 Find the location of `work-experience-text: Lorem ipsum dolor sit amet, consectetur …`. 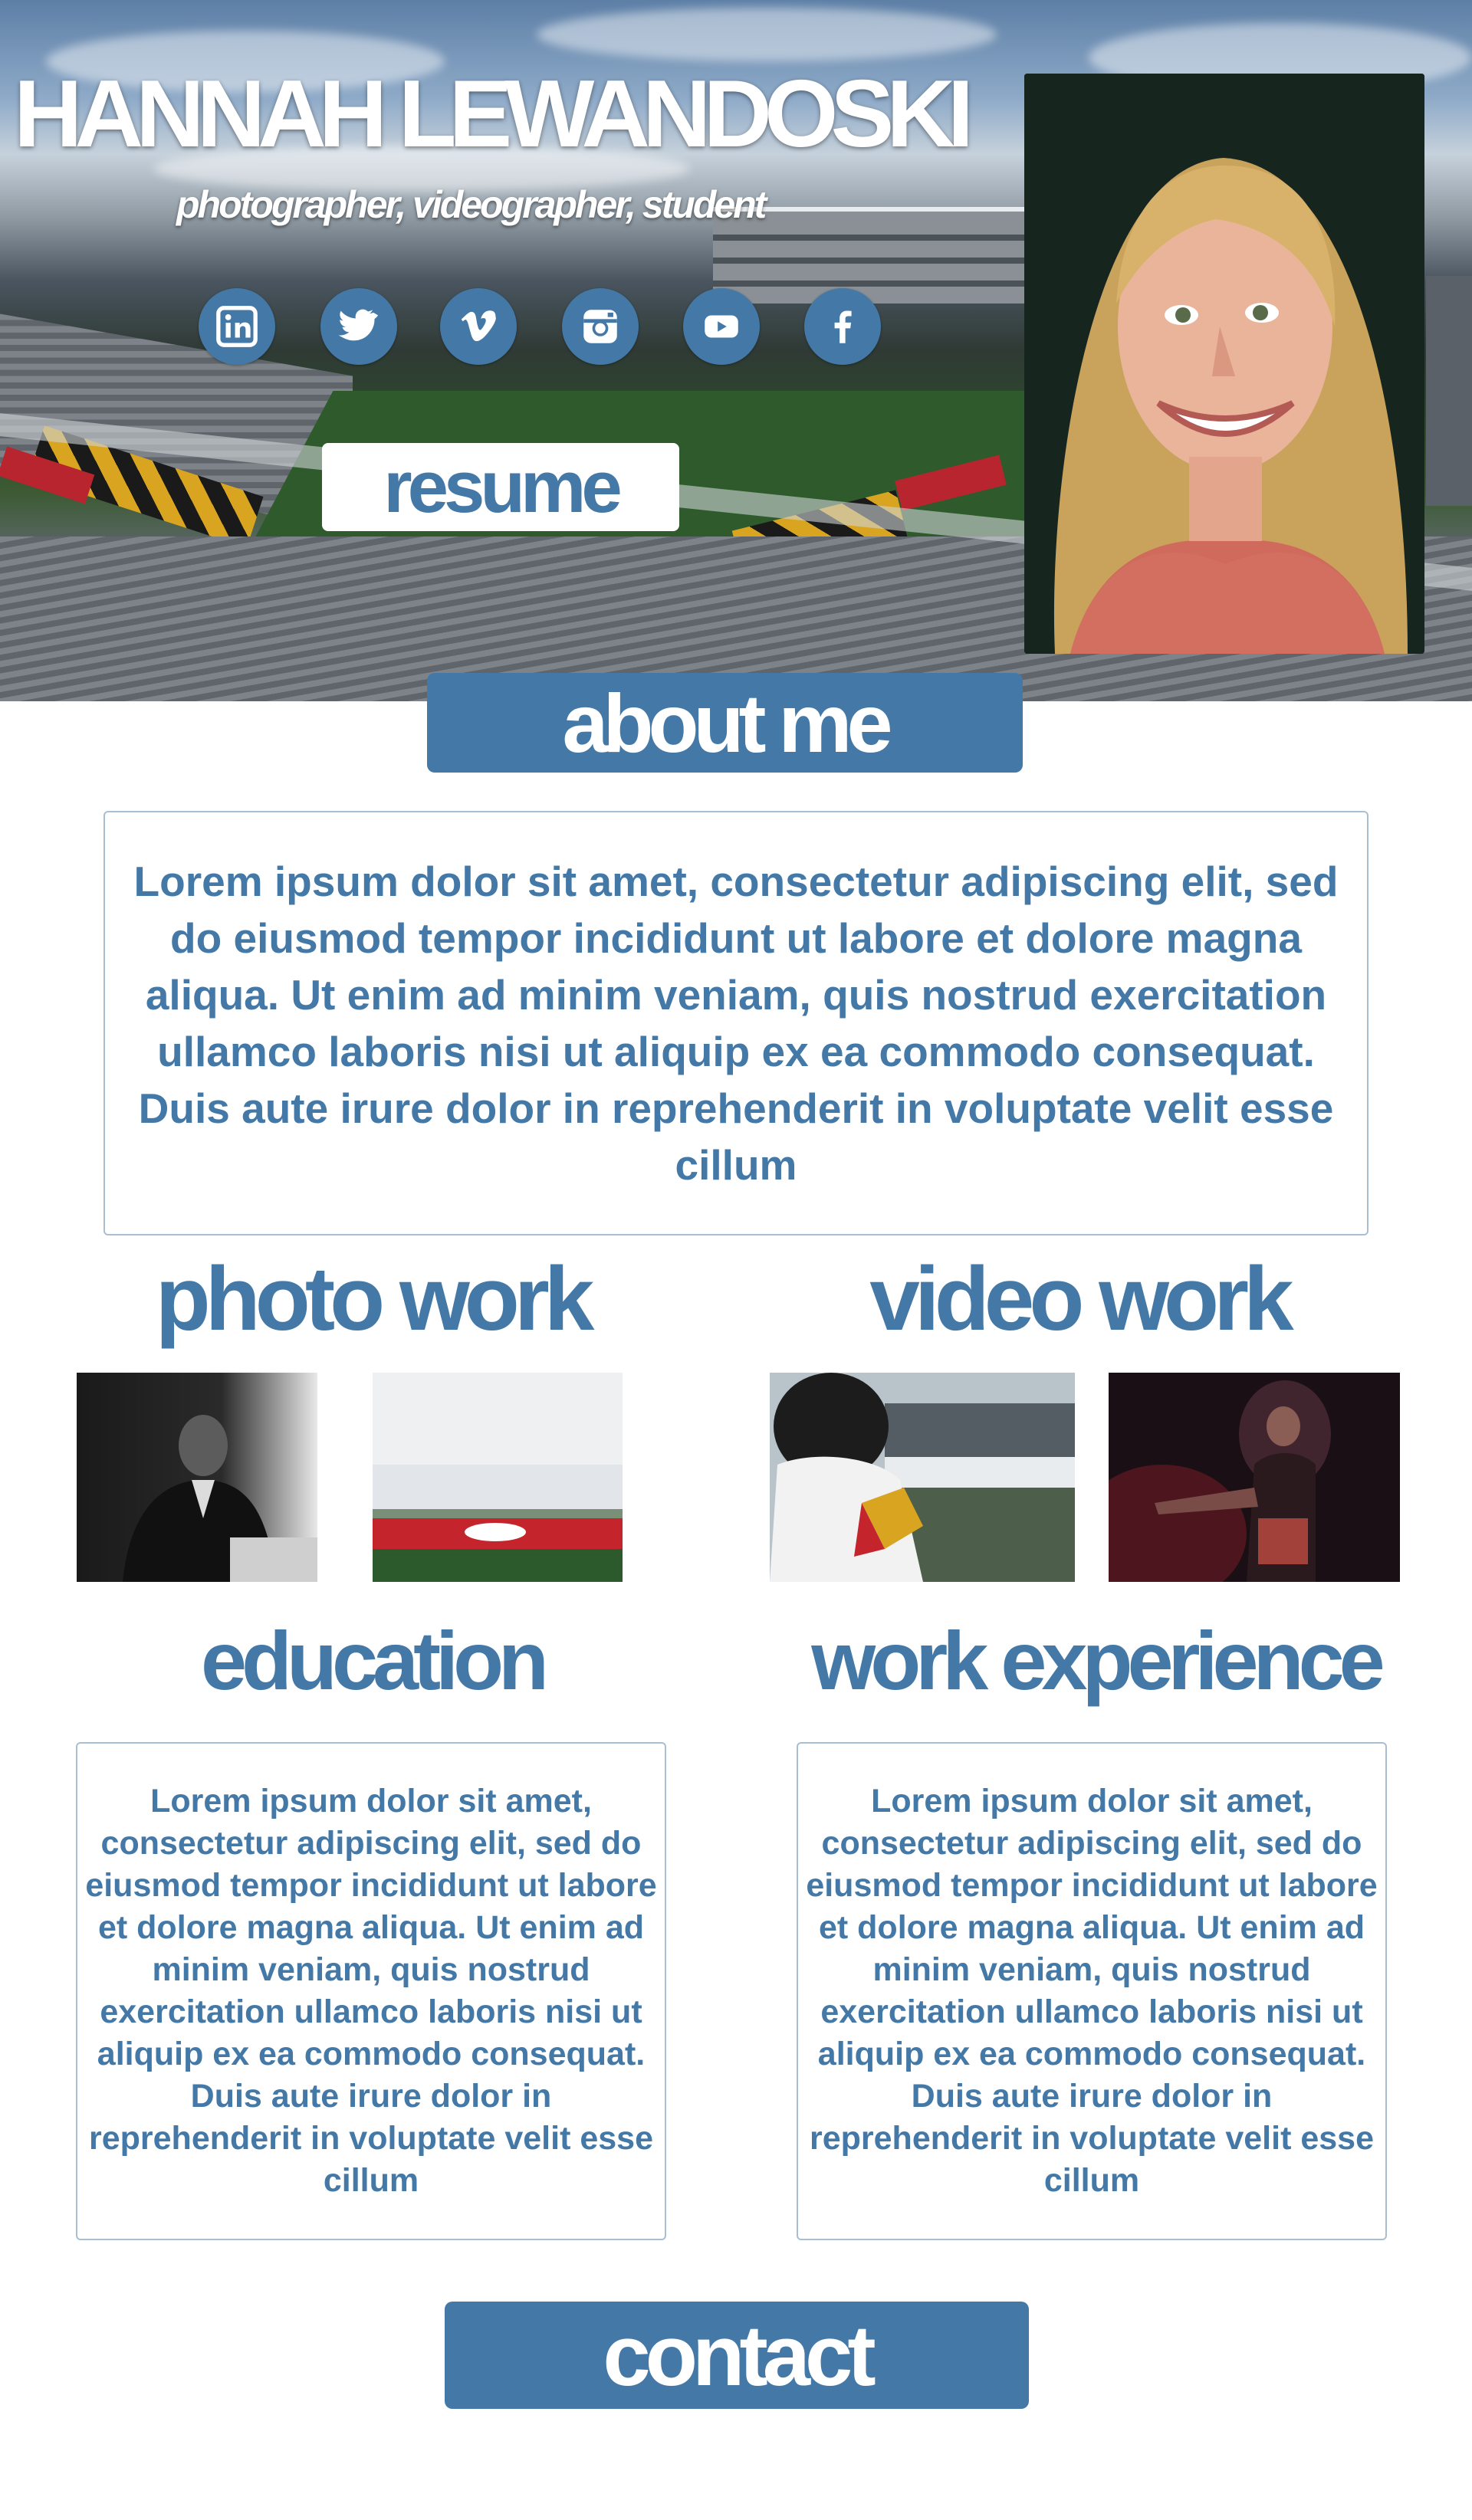

work-experience-text: Lorem ipsum dolor sit amet, consectetur … is located at coordinates (1092, 1991).